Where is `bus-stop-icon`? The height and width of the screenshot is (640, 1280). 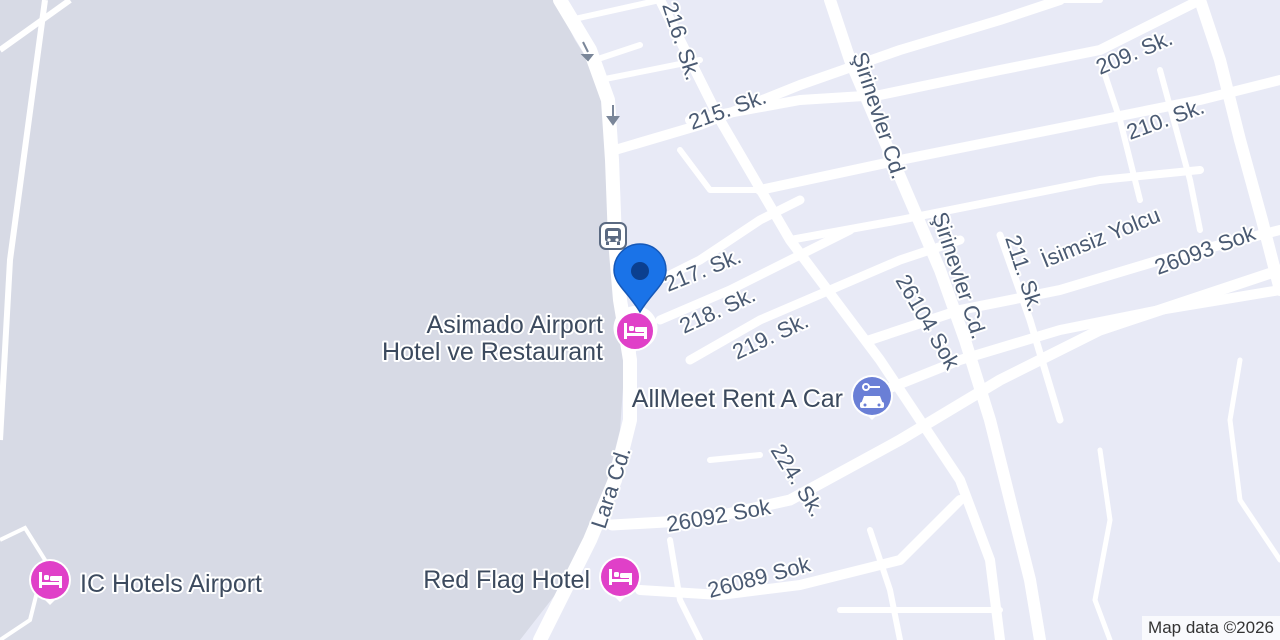 bus-stop-icon is located at coordinates (613, 236).